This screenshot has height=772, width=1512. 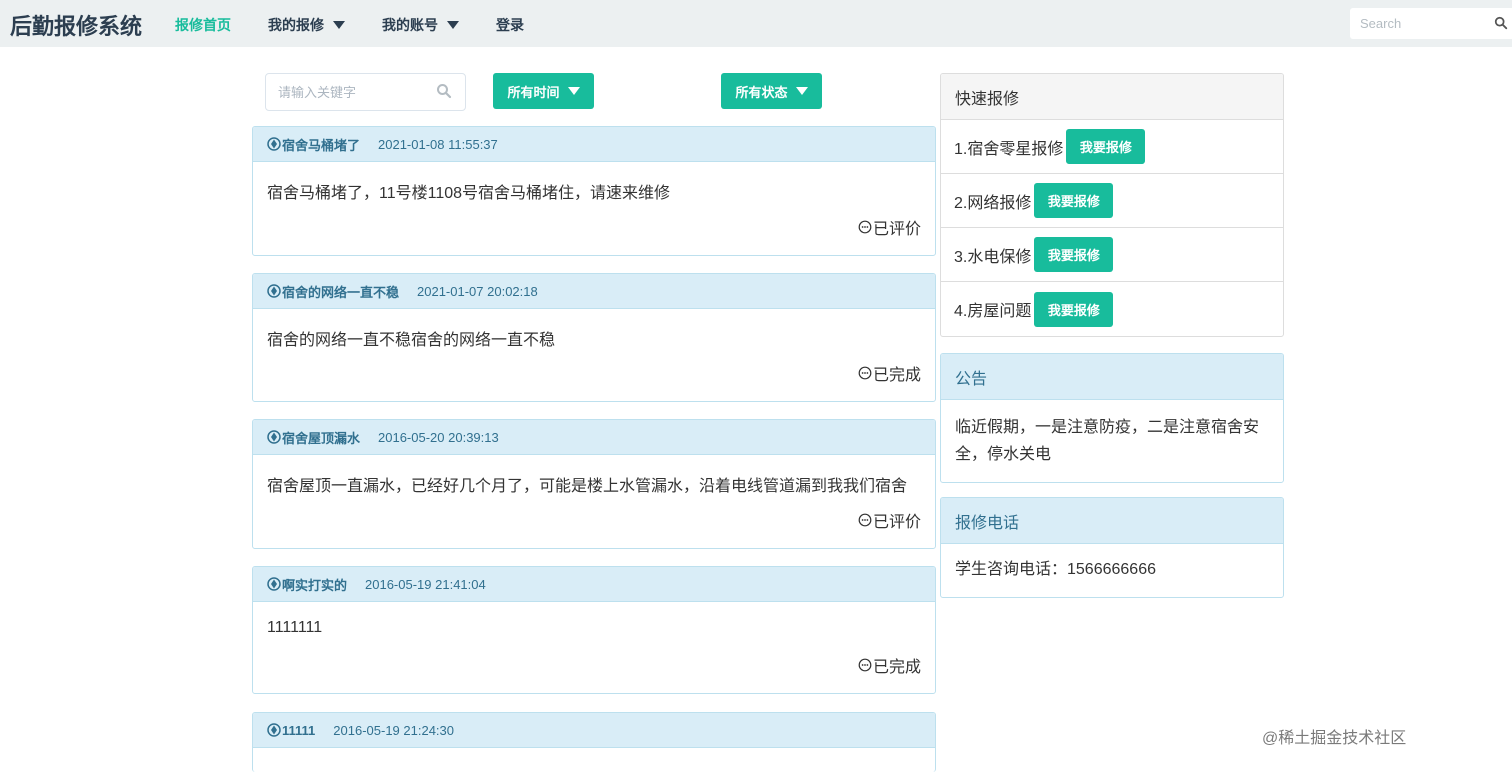 I want to click on repair-card-header: 宿舍的网络一直不稳 2021-01-07 20:02:18, so click(x=594, y=291).